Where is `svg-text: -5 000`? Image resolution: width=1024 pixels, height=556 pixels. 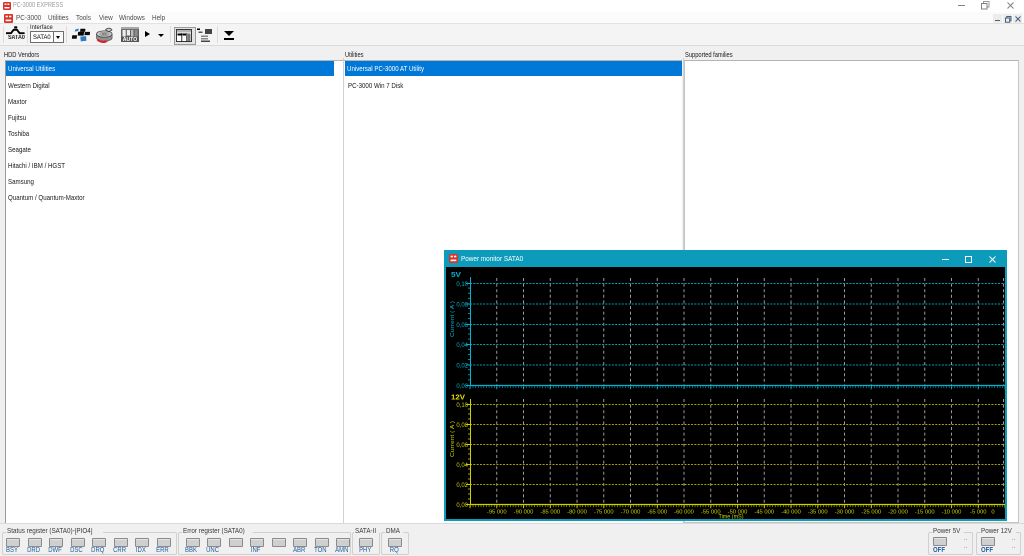
svg-text: -5 000 is located at coordinates (978, 513).